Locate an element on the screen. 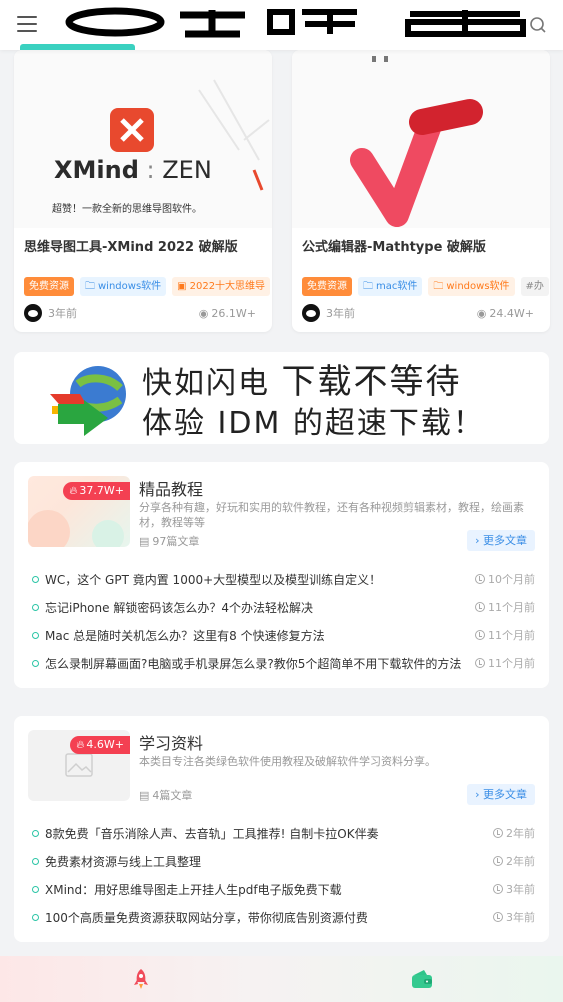 Image resolution: width=563 pixels, height=1002 pixels. list-item: Mac 总是随时关机怎么办？这里有8 个快速修复方法 11个月前 is located at coordinates (283, 635).